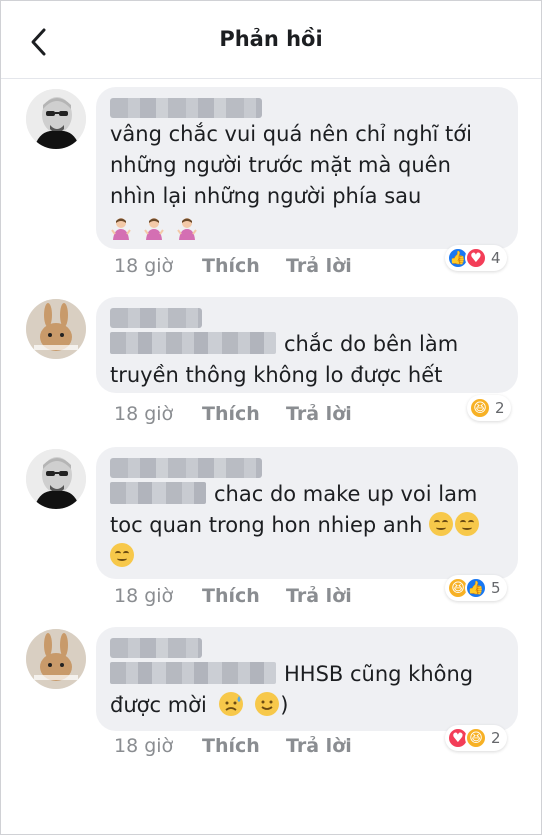 This screenshot has width=542, height=835. Describe the element at coordinates (158, 705) in the screenshot. I see `comment-text-line: được mời` at that location.